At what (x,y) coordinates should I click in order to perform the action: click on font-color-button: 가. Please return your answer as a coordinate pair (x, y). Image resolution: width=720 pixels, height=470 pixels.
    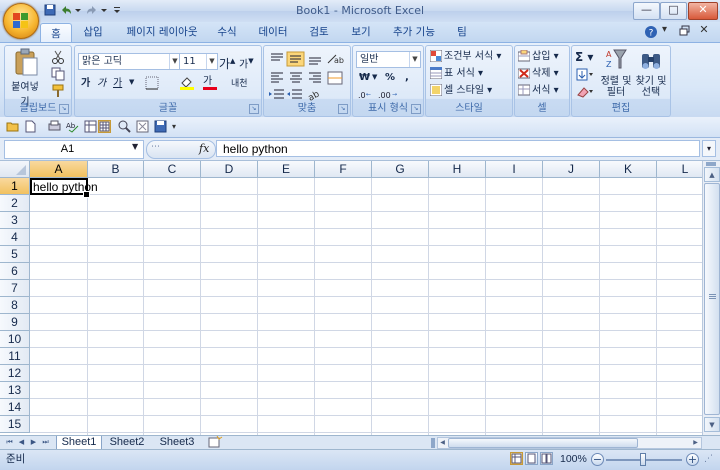
    Looking at the image, I should click on (210, 82).